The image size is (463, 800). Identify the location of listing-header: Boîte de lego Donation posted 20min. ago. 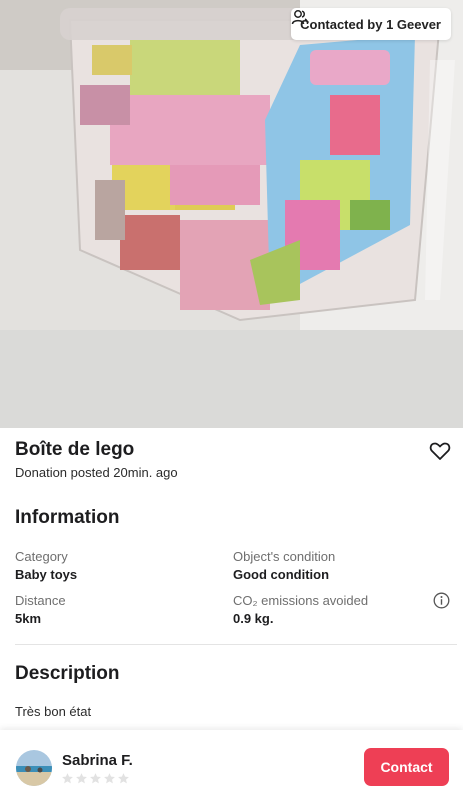
(233, 458).